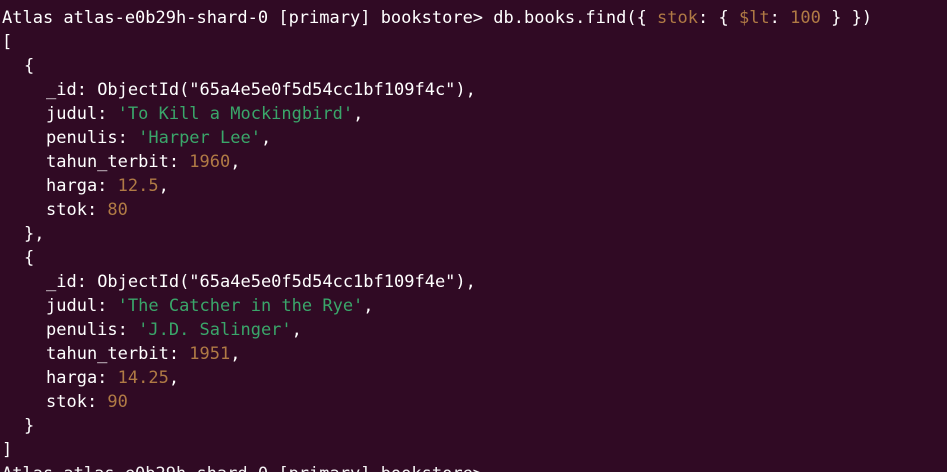 Image resolution: width=947 pixels, height=472 pixels. I want to click on id-value: ObjectId("65a4e5e0f5d54cc1bf109f4c"),, so click(286, 90).